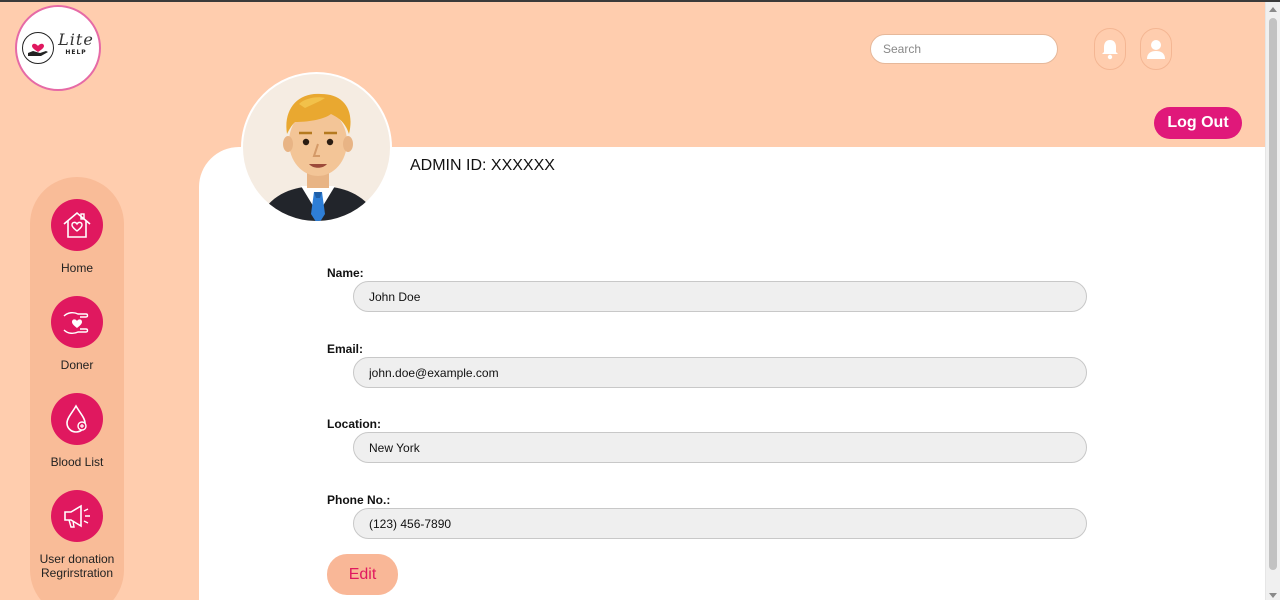 This screenshot has width=1280, height=600. I want to click on logo-inner: Lite HELP, so click(58, 48).